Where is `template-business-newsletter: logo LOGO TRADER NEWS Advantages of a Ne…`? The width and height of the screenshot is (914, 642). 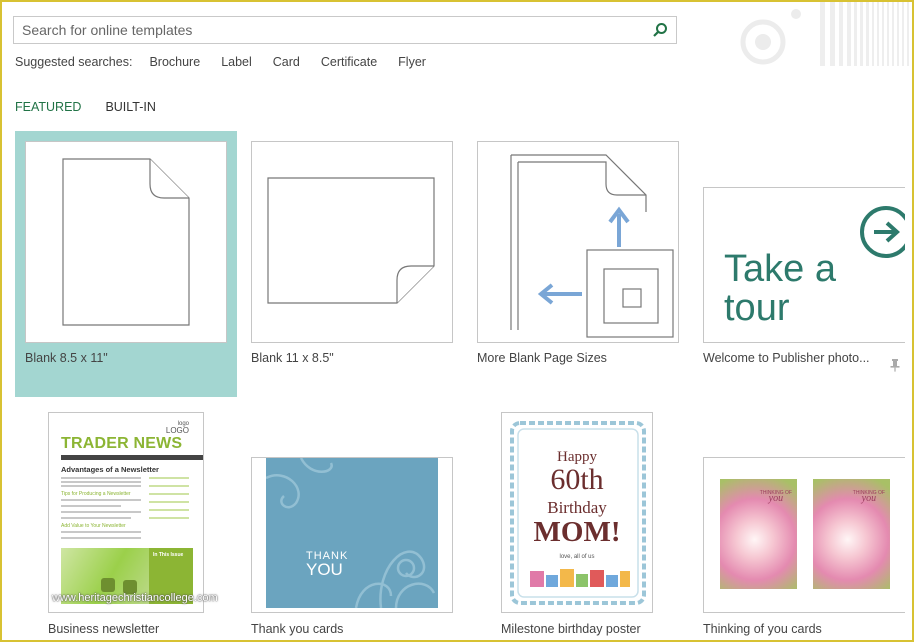 template-business-newsletter: logo LOGO TRADER NEWS Advantages of a Ne… is located at coordinates (138, 522).